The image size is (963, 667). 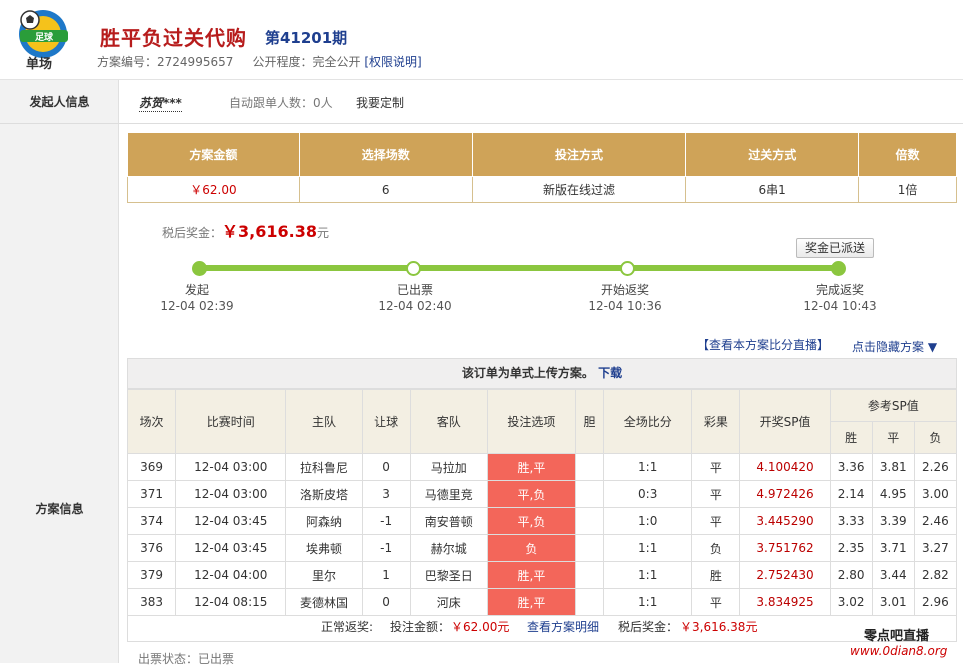 What do you see at coordinates (851, 494) in the screenshot?
I see `ref-sp-win: 2.14` at bounding box center [851, 494].